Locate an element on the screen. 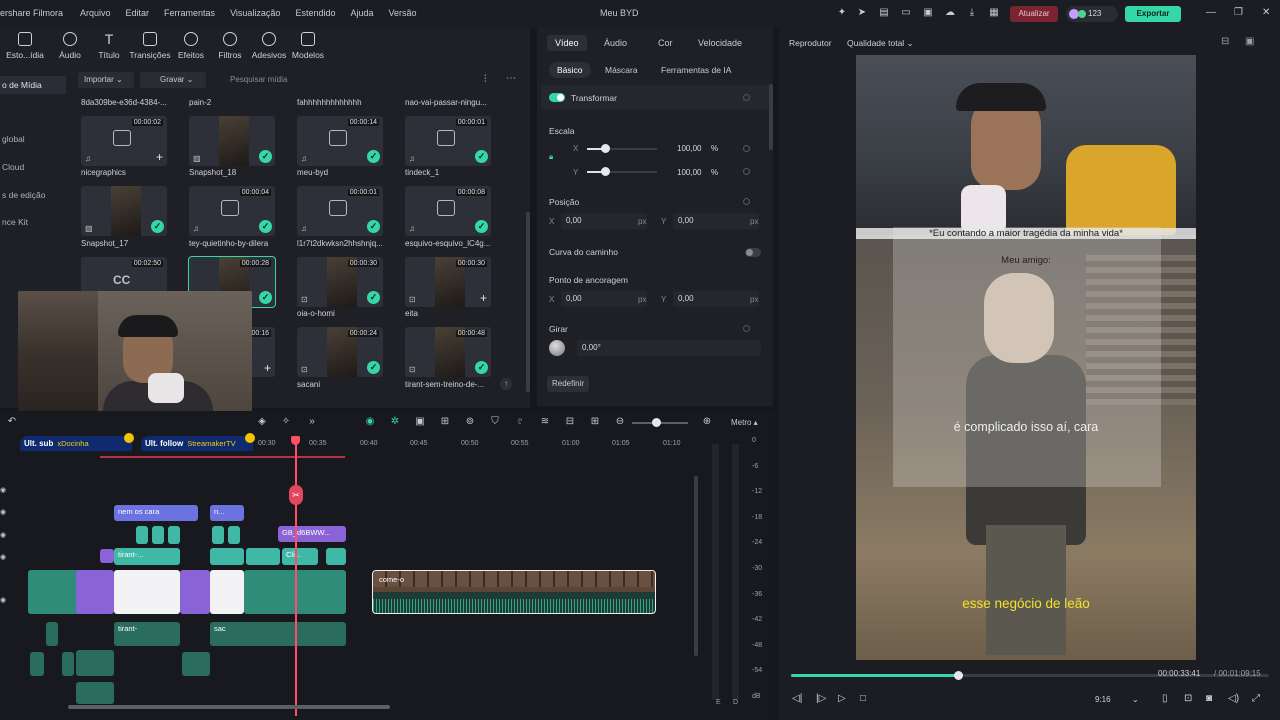 Image resolution: width=1280 pixels, height=720 pixels. sidebar-item-project-media: o de Mídia is located at coordinates (33, 85).